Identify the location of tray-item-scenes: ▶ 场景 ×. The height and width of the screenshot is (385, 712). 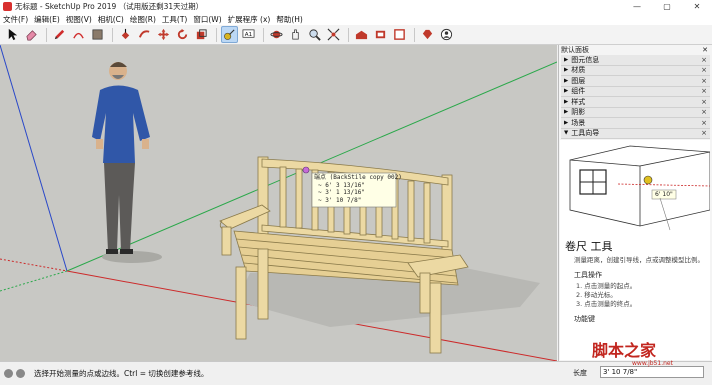
(635, 123).